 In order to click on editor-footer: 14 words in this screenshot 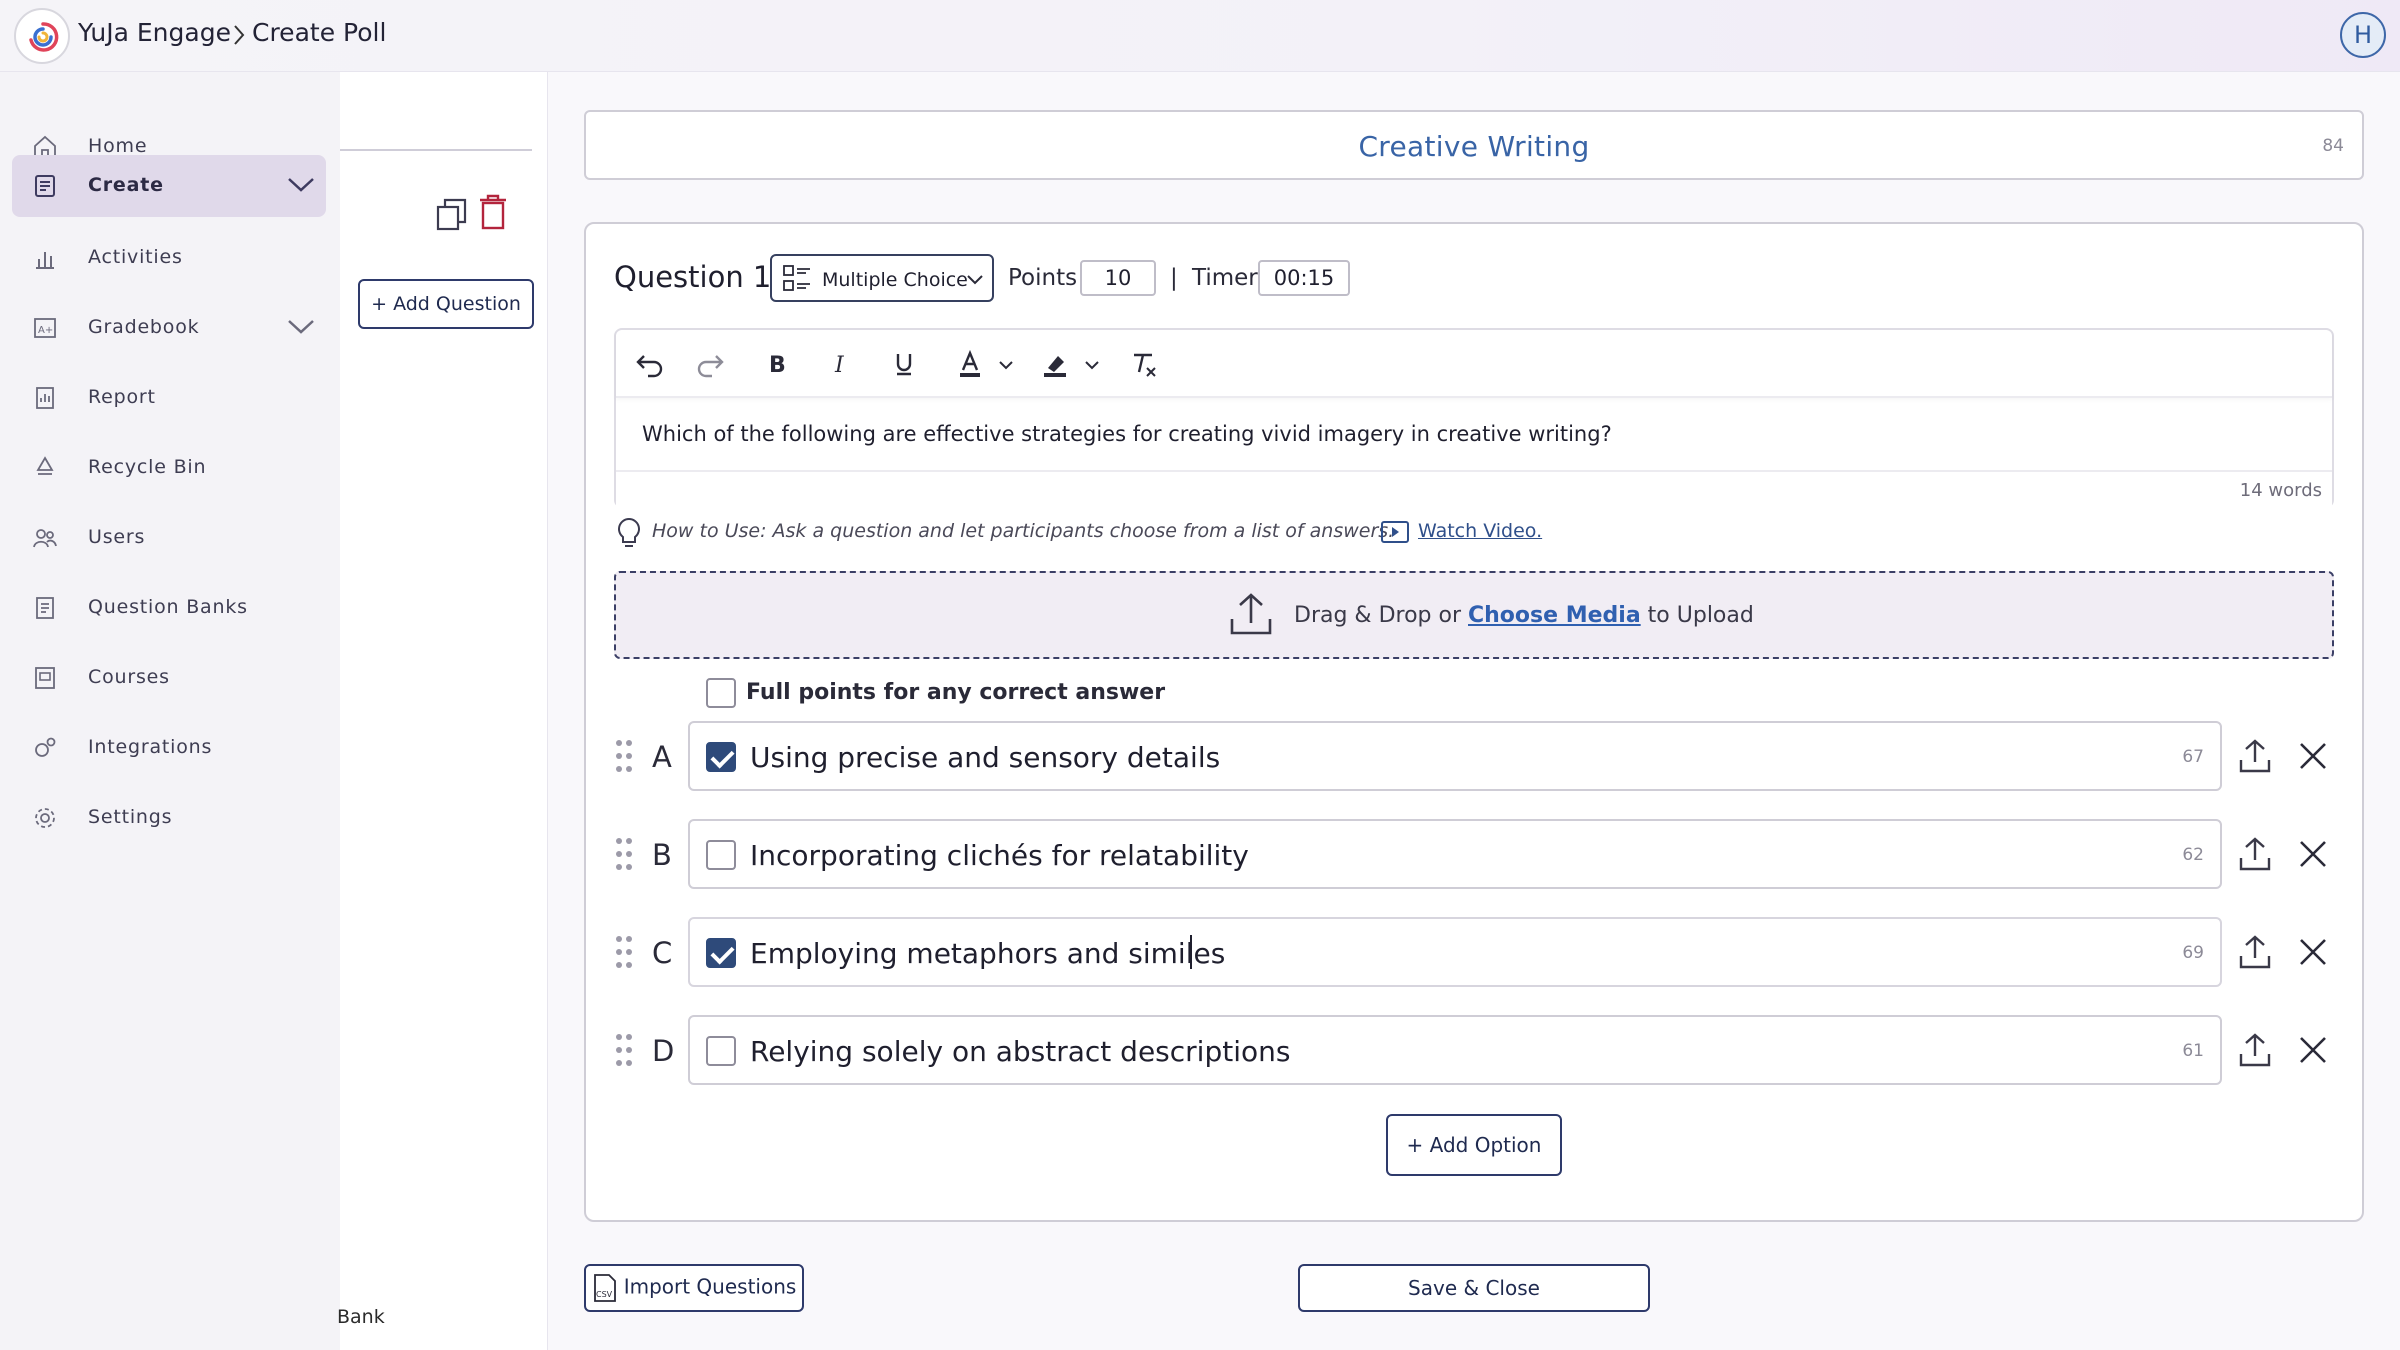, I will do `click(1474, 489)`.